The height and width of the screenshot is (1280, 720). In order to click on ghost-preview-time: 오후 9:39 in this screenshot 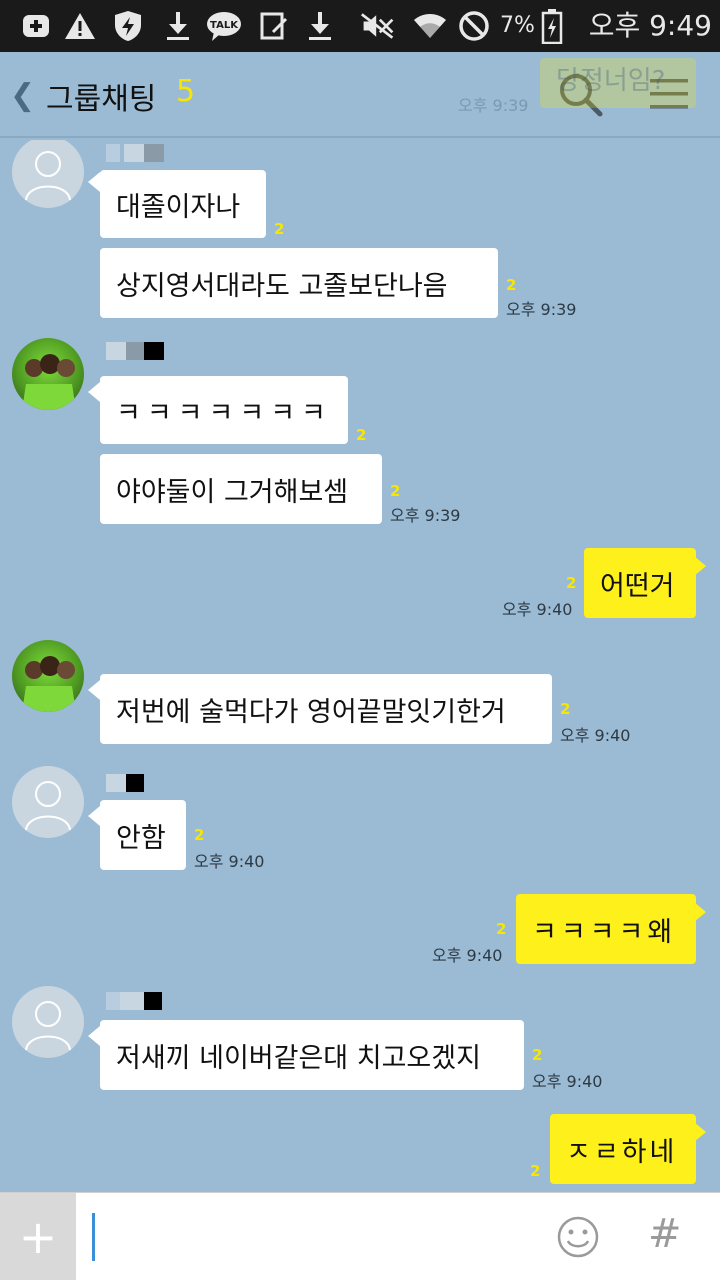, I will do `click(493, 105)`.